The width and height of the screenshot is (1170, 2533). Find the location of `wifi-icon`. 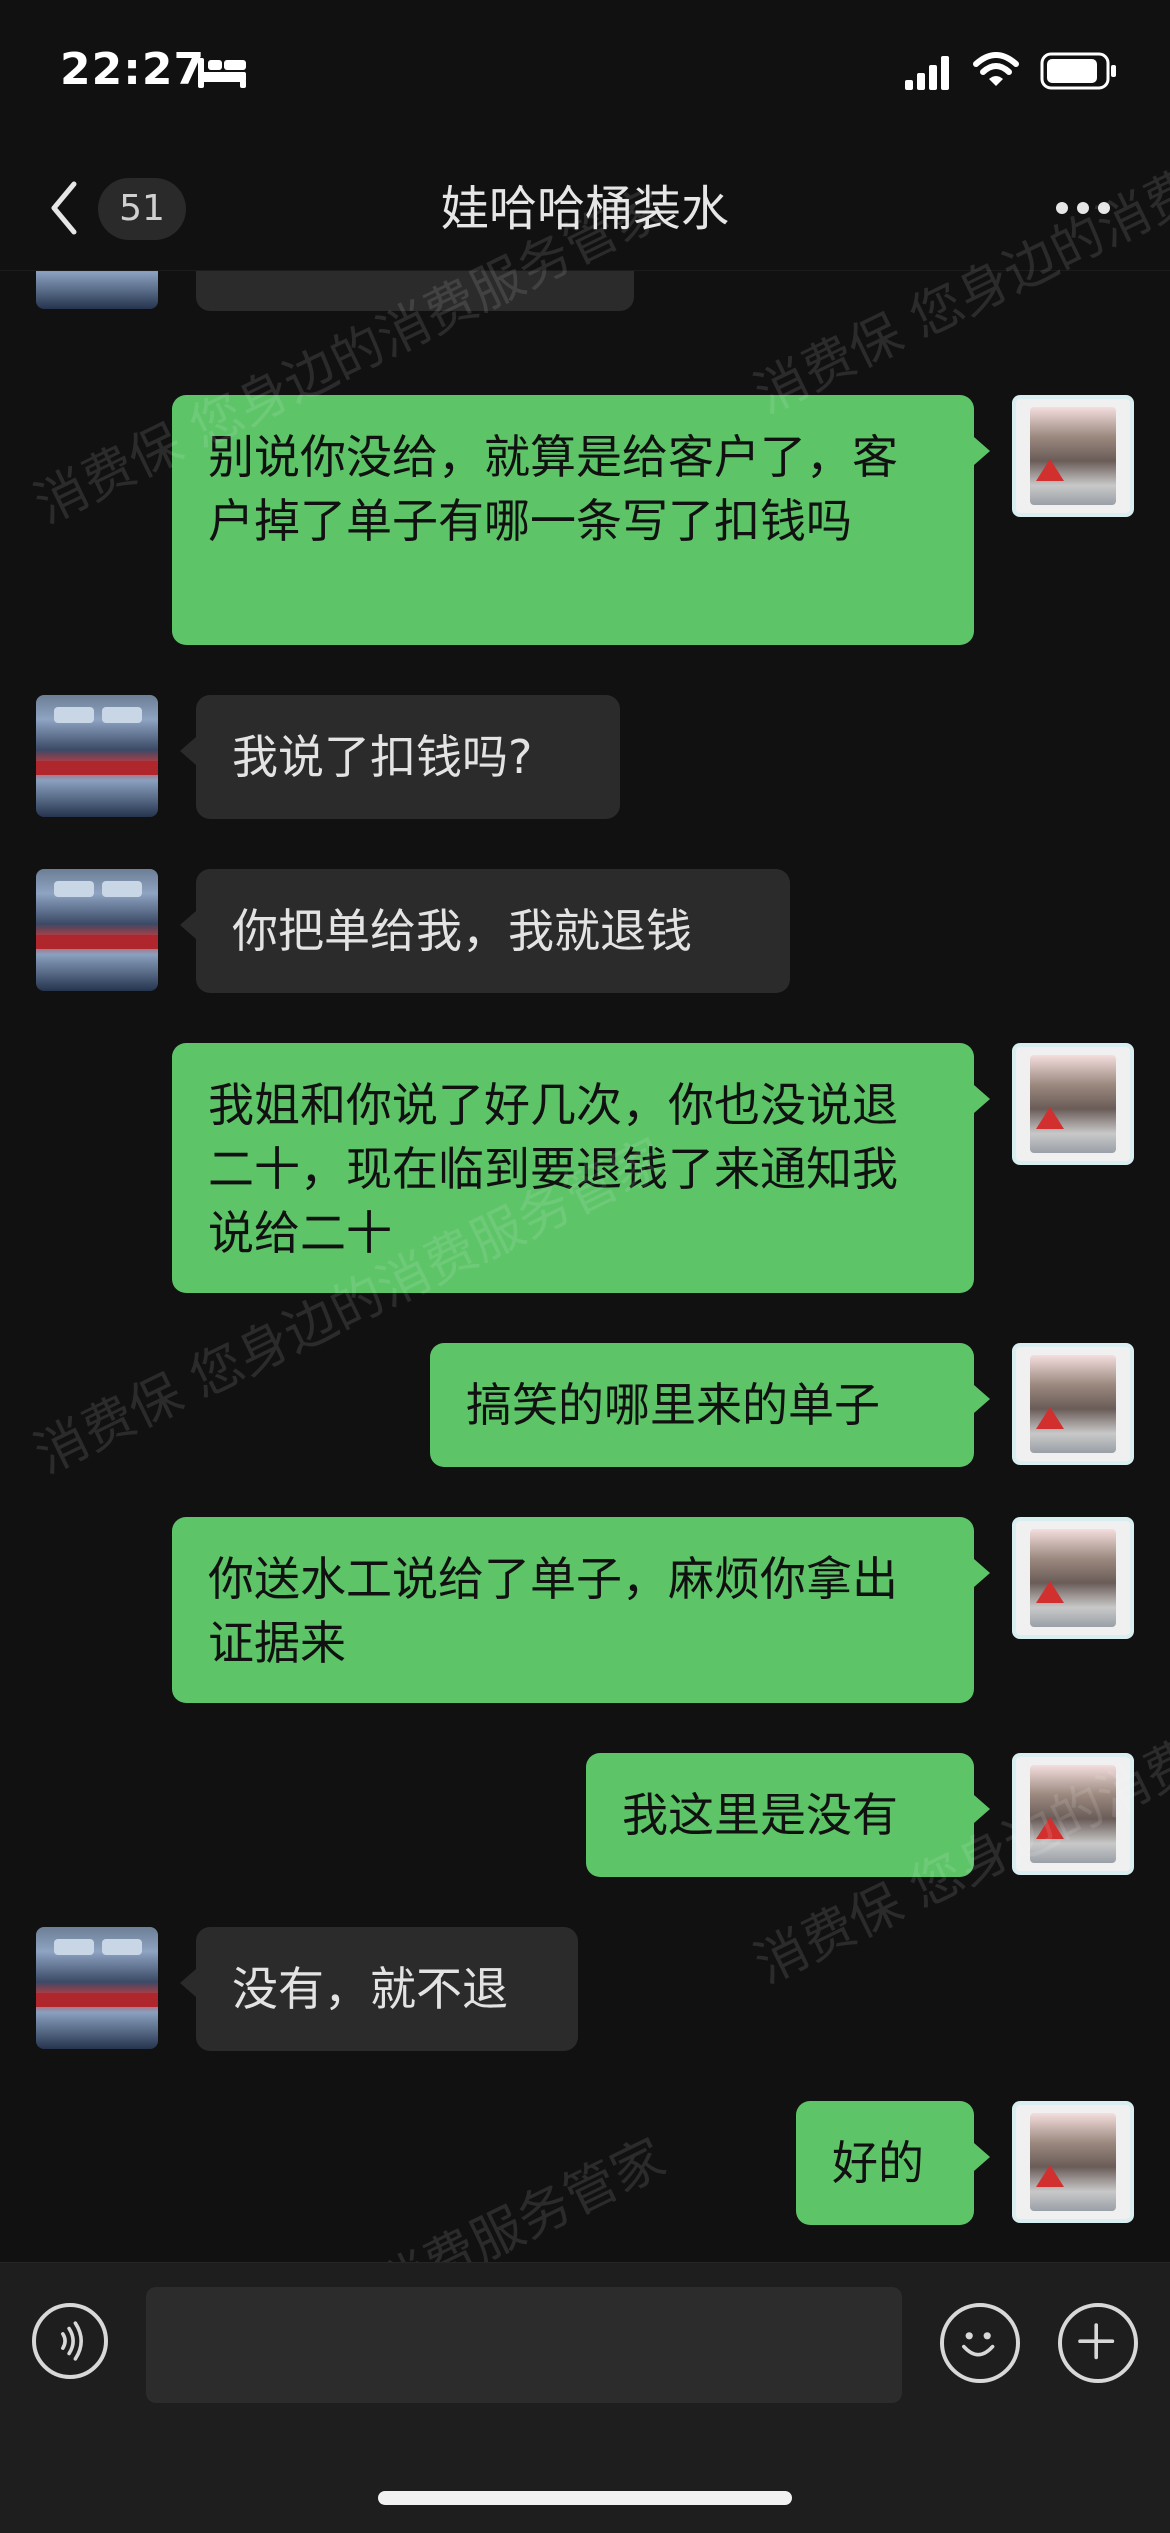

wifi-icon is located at coordinates (996, 69).